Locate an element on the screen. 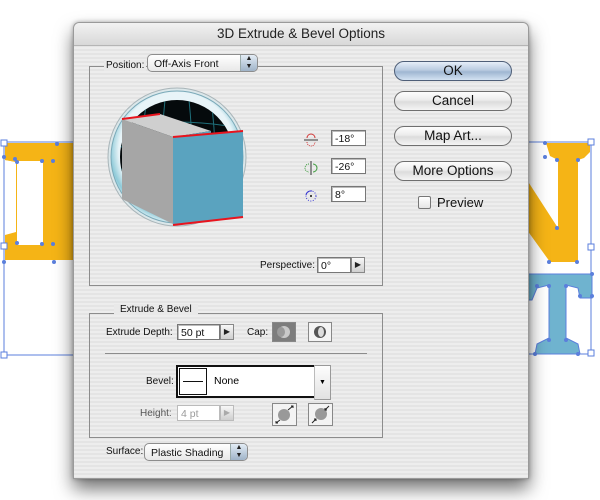 The width and height of the screenshot is (600, 500). surface-label: Surface: is located at coordinates (125, 451).